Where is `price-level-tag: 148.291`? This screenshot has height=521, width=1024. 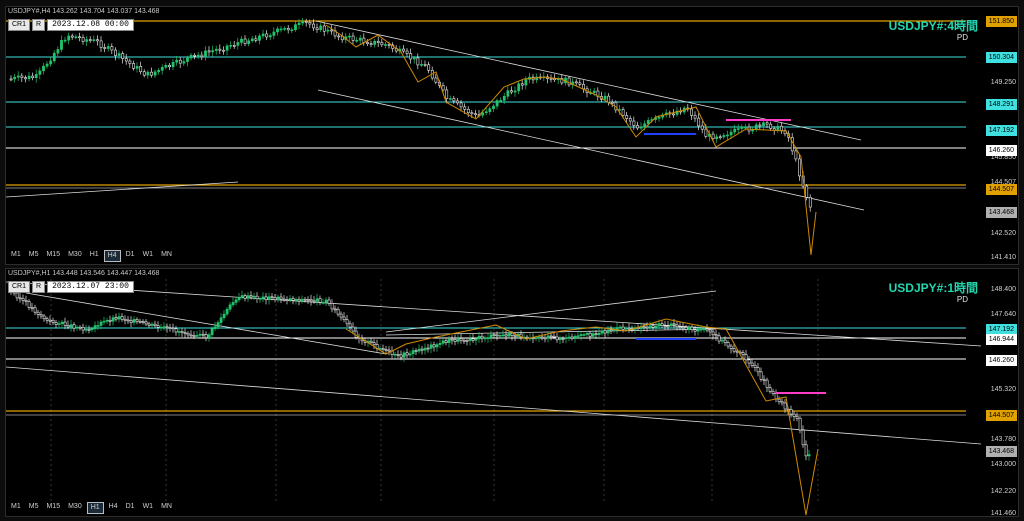 price-level-tag: 148.291 is located at coordinates (1001, 104).